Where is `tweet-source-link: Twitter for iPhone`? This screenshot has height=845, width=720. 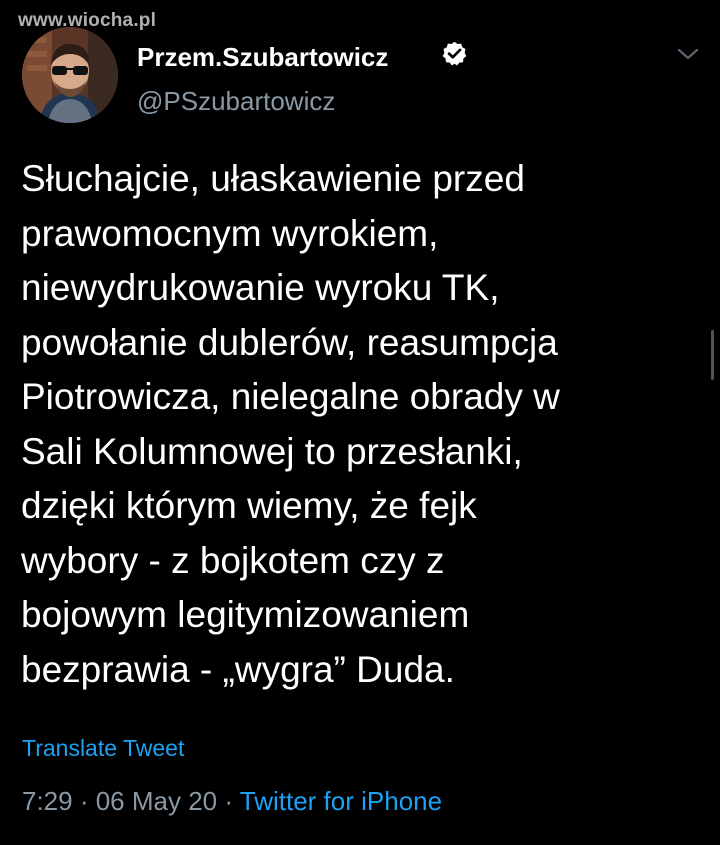
tweet-source-link: Twitter for iPhone is located at coordinates (341, 801).